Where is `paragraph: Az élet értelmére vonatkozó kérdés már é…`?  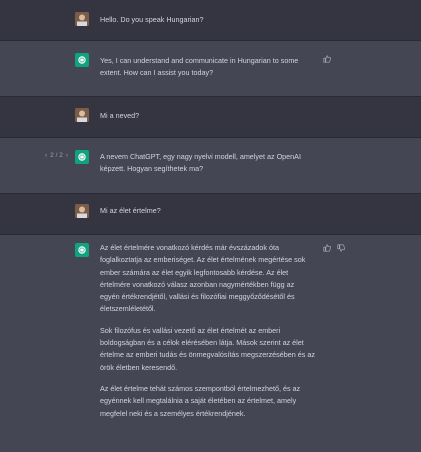 paragraph: Az élet értelmére vonatkozó kérdés már é… is located at coordinates (203, 278).